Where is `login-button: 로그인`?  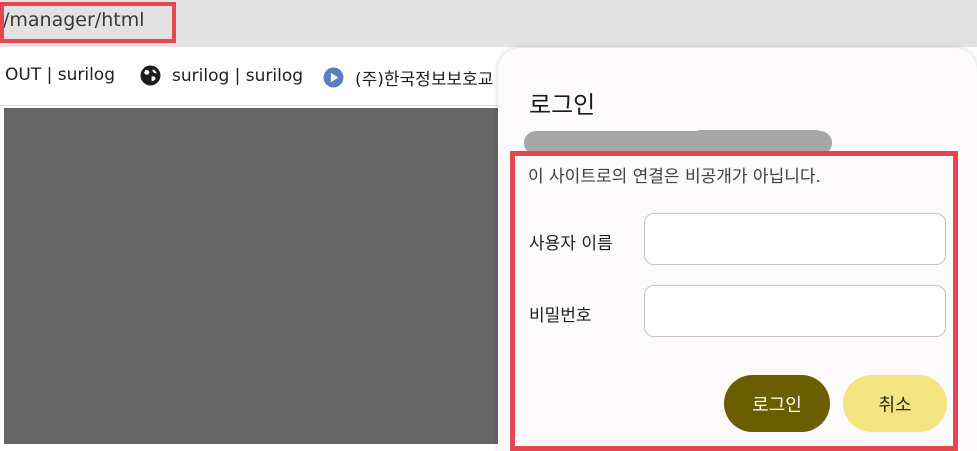 login-button: 로그인 is located at coordinates (777, 403).